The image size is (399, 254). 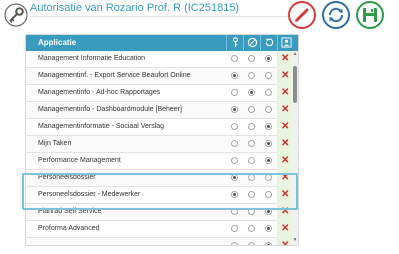 What do you see at coordinates (159, 16) in the screenshot?
I see `title-divider` at bounding box center [159, 16].